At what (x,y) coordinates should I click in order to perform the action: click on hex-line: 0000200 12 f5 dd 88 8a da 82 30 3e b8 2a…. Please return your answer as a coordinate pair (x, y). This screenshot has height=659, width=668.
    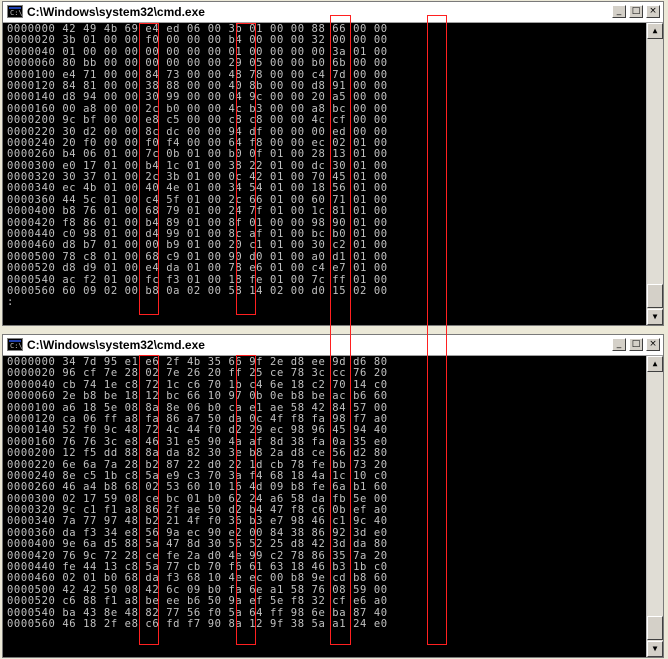
    Looking at the image, I should click on (197, 453).